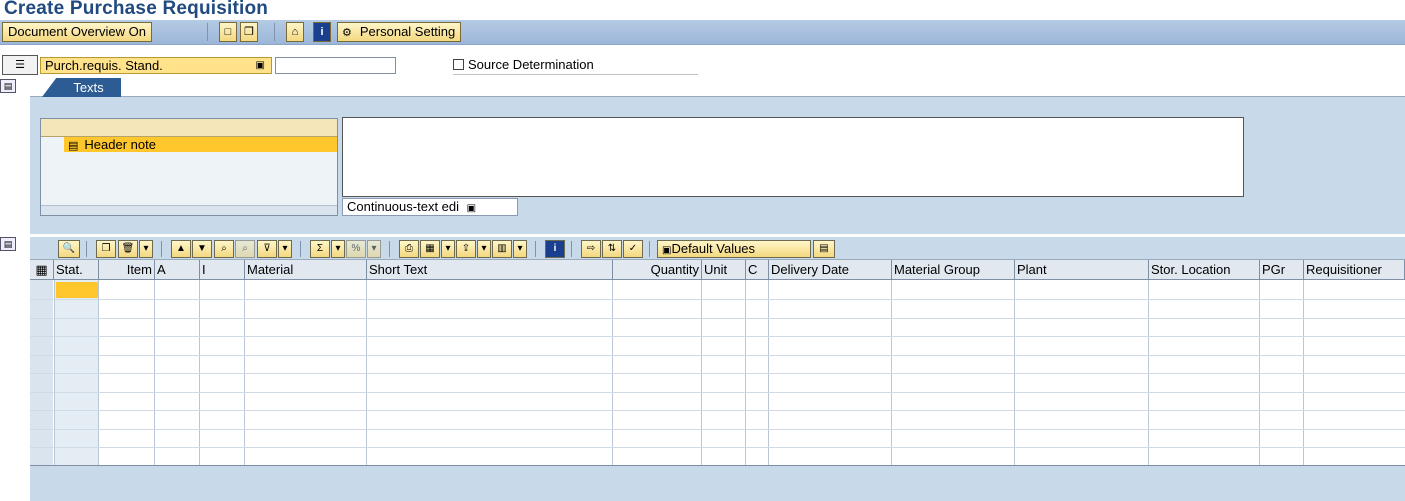 This screenshot has width=1405, height=501. Describe the element at coordinates (407, 31) in the screenshot. I see `personal-setting-label: Personal Setting` at that location.